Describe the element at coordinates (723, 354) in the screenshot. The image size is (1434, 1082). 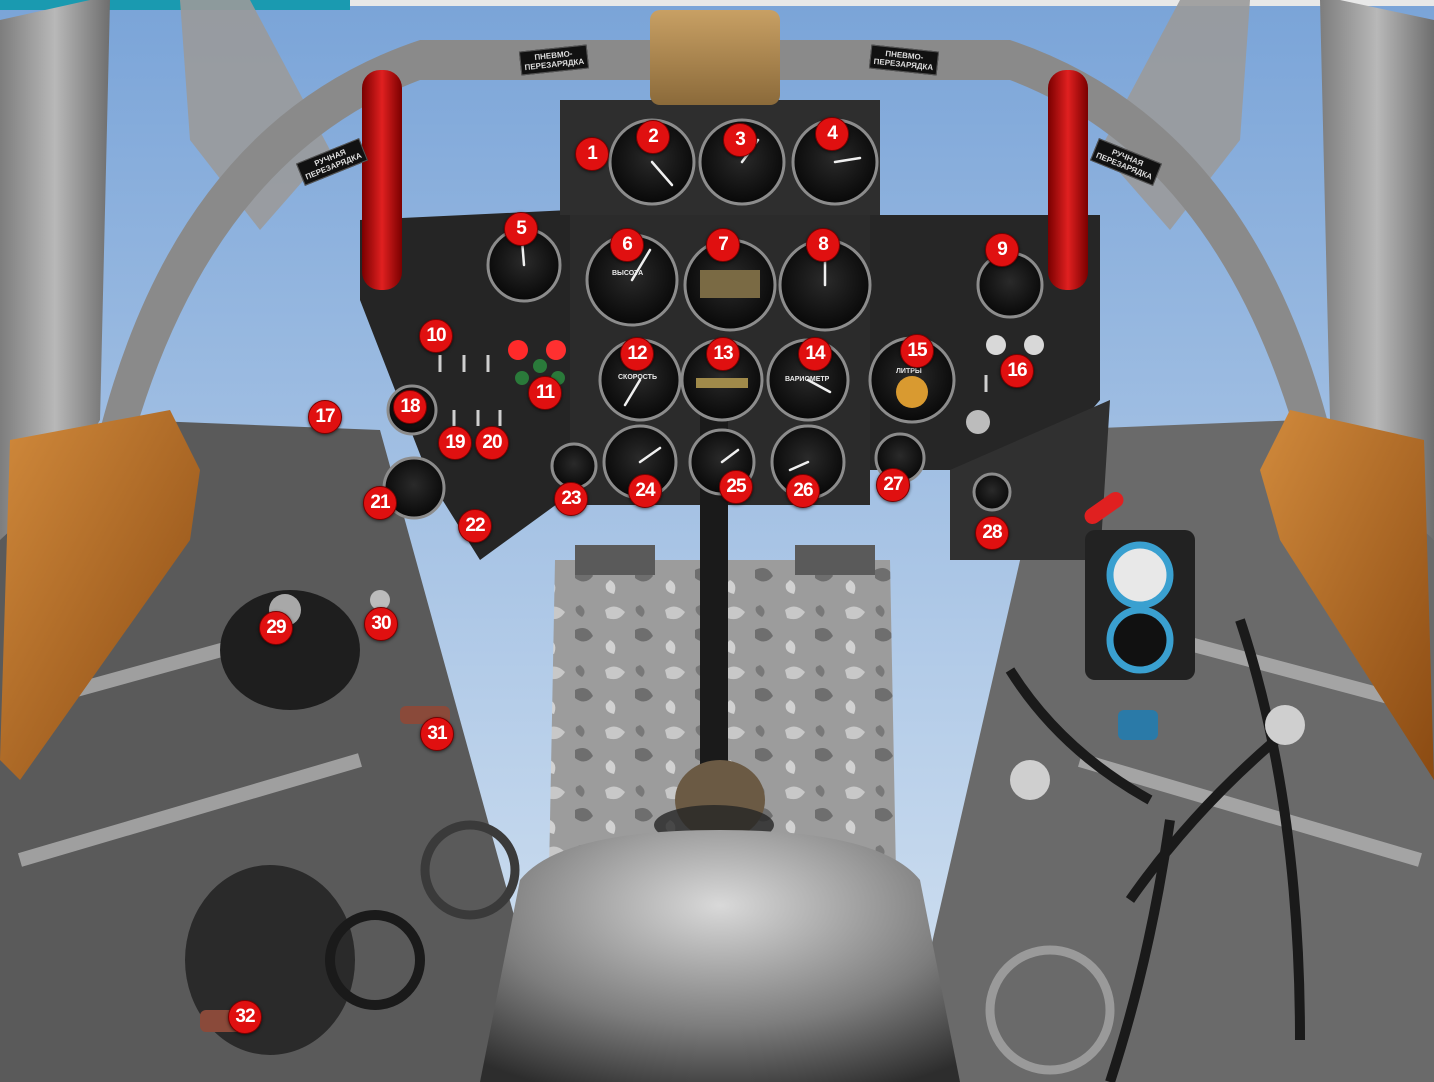
I see `marker-13: 13` at that location.